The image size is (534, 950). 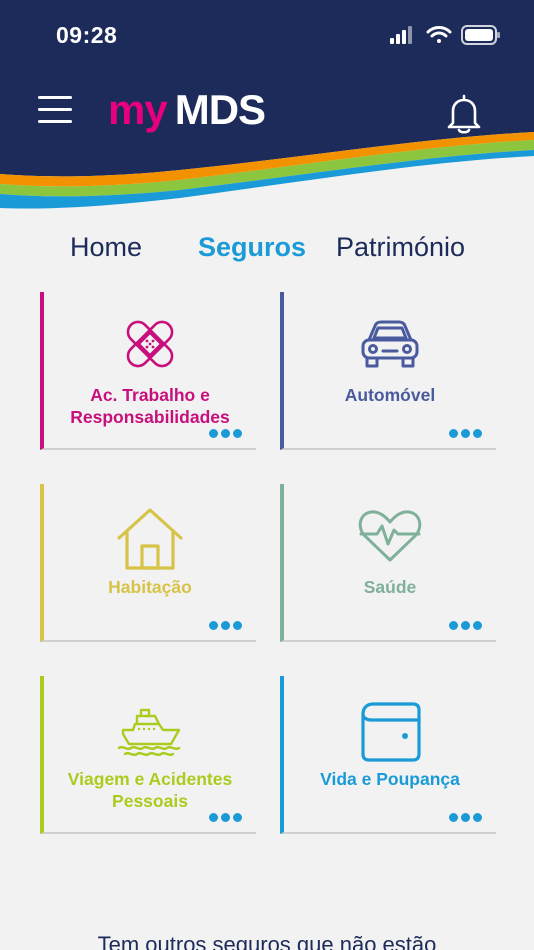 What do you see at coordinates (390, 395) in the screenshot?
I see `card-label: Automóvel` at bounding box center [390, 395].